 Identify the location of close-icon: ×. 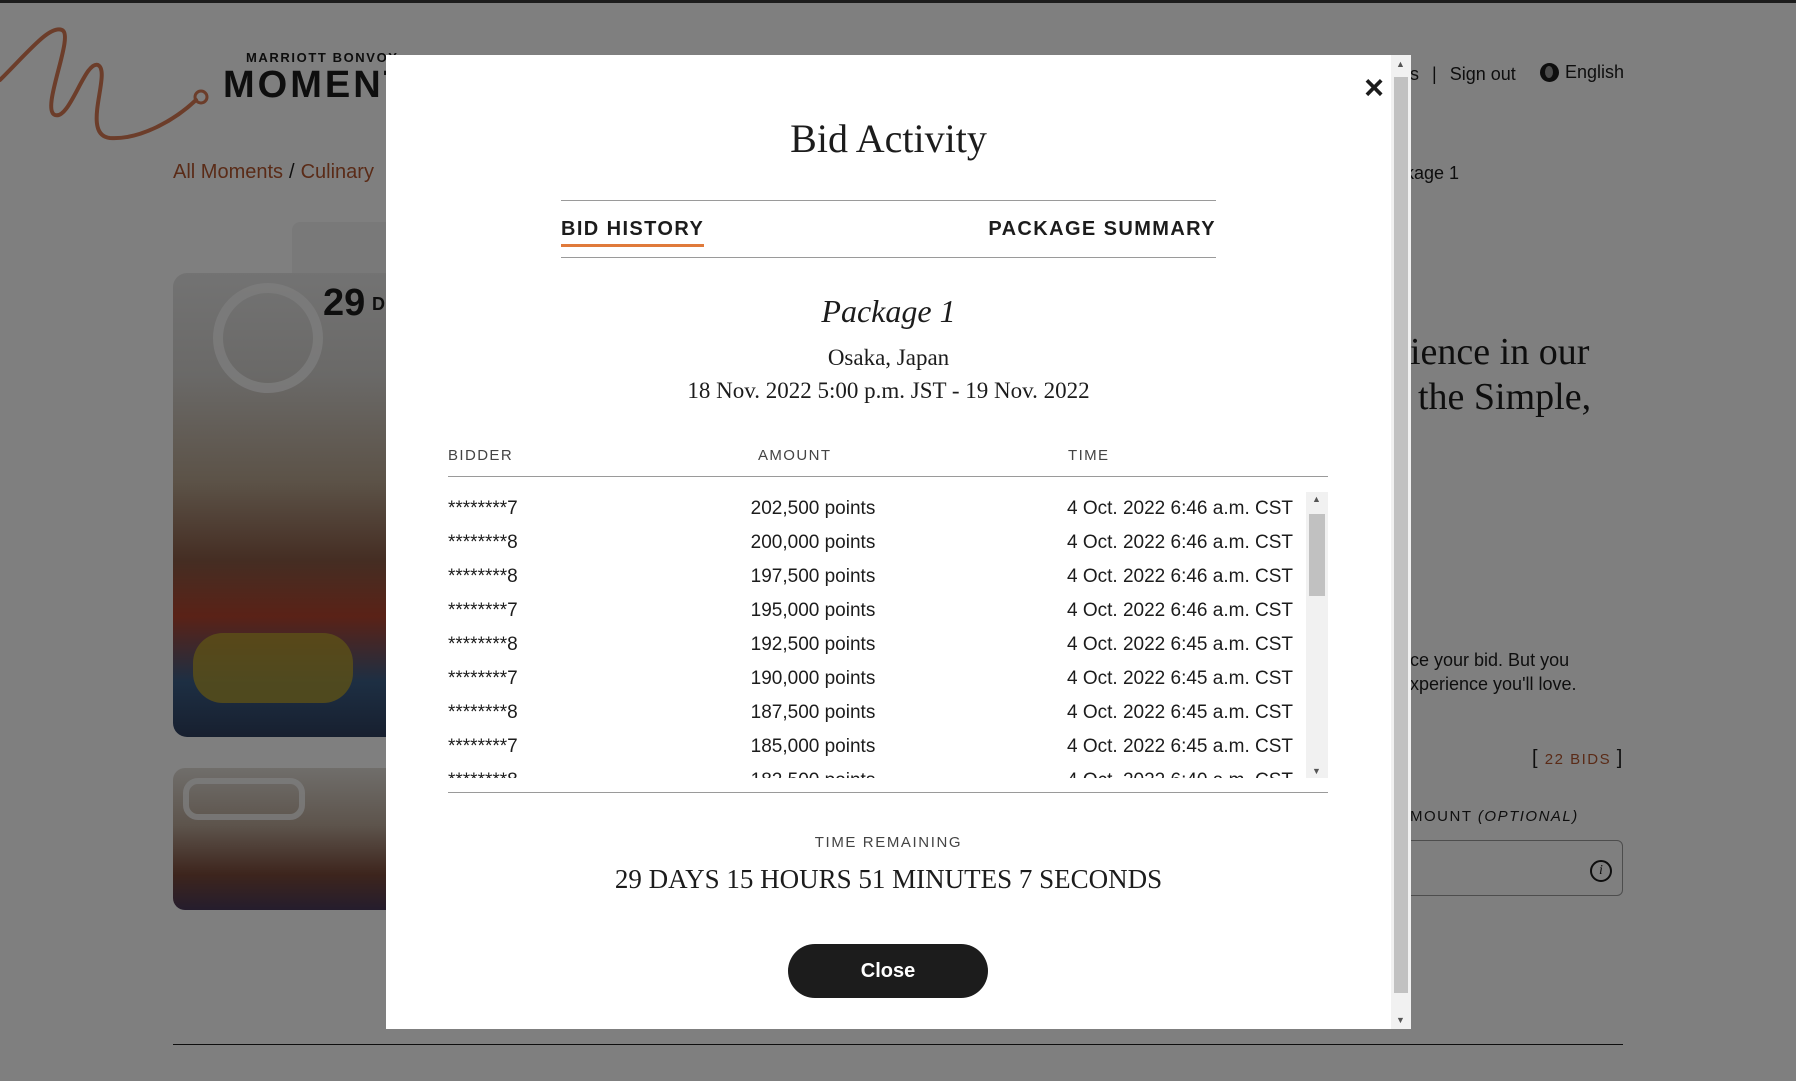
(1374, 88).